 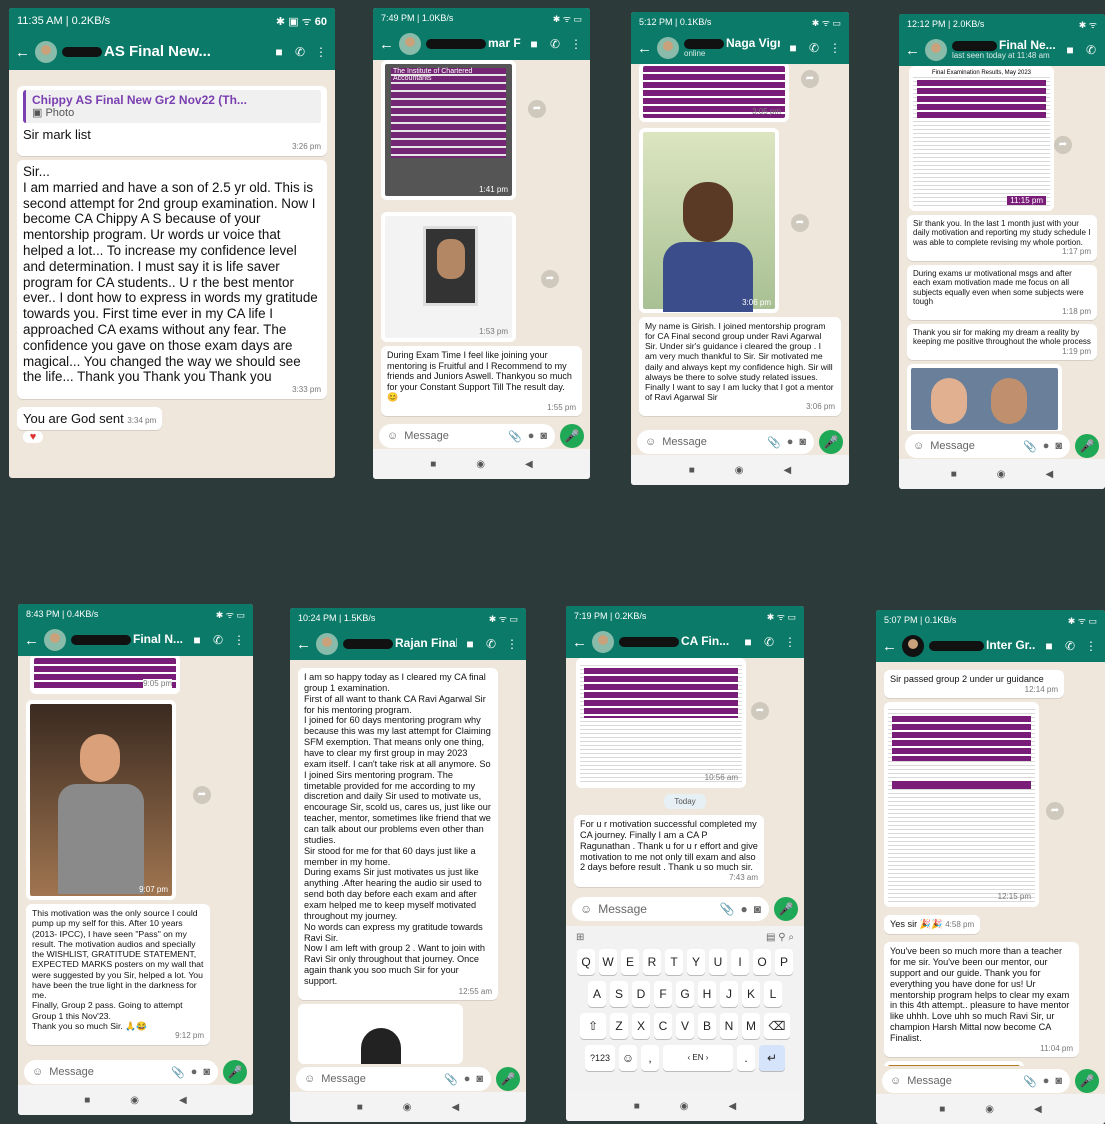 What do you see at coordinates (628, 1058) in the screenshot?
I see `emoji-key: ☺` at bounding box center [628, 1058].